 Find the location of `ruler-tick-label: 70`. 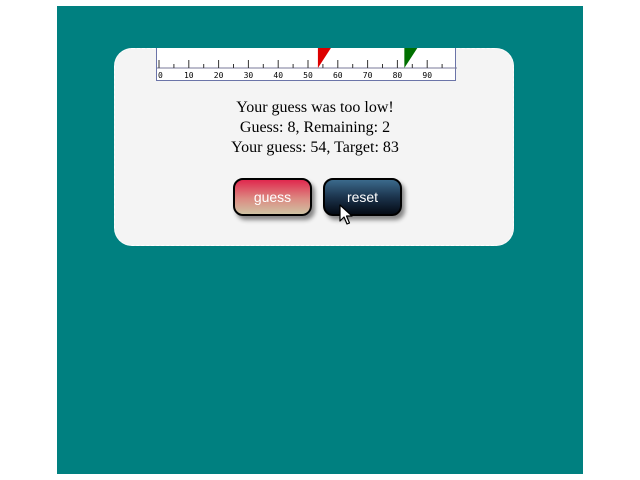

ruler-tick-label: 70 is located at coordinates (368, 75).